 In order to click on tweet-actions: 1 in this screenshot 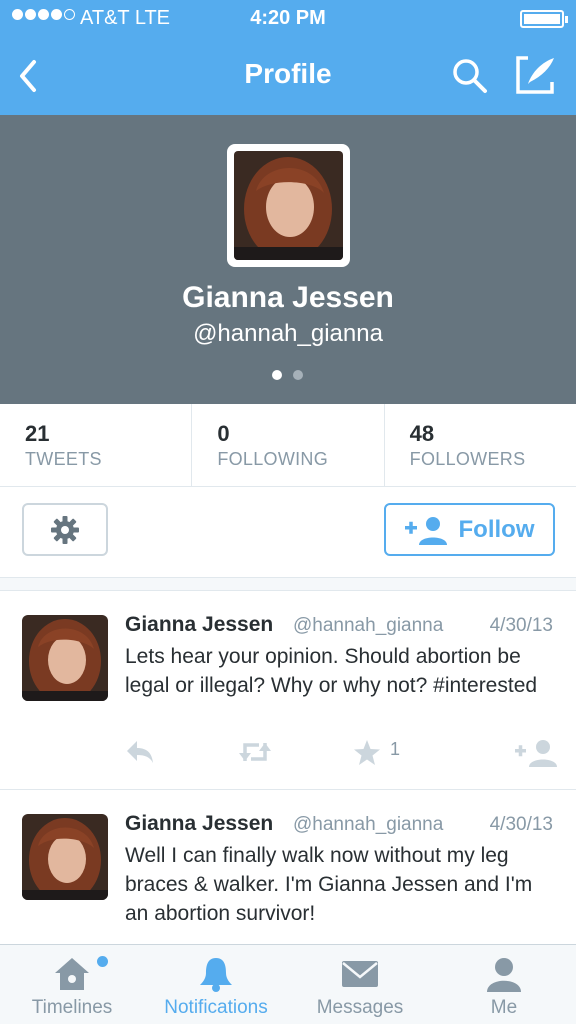, I will do `click(341, 754)`.